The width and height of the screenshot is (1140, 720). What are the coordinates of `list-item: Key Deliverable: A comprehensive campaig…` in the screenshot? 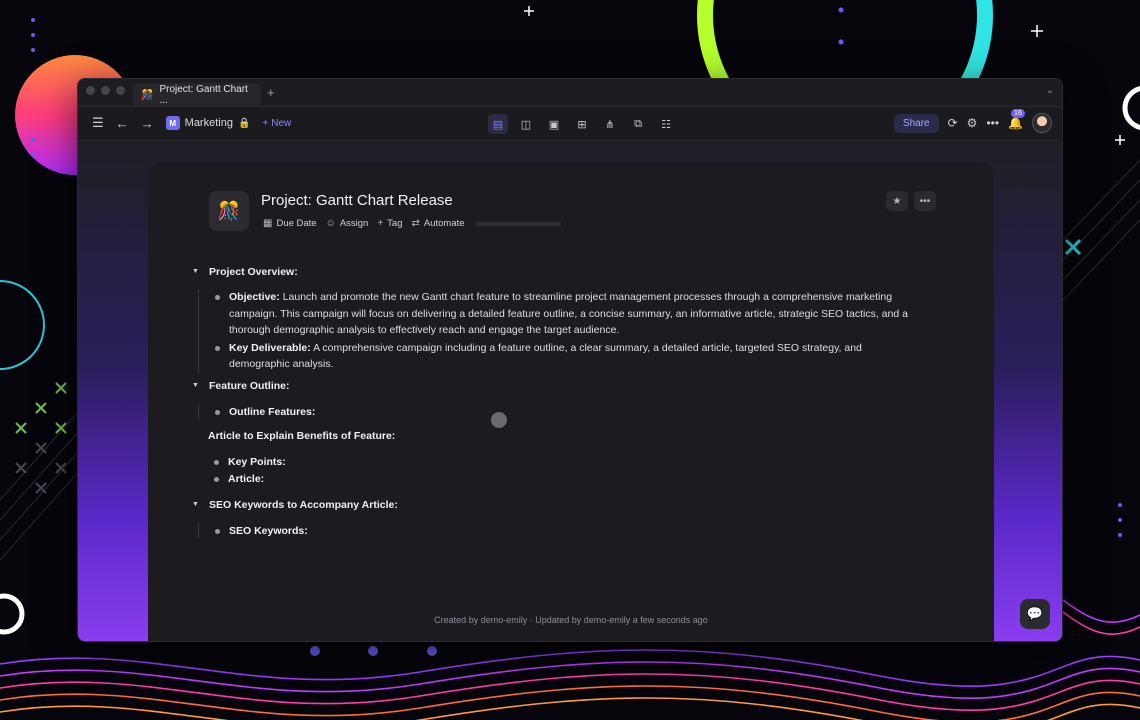 It's located at (563, 356).